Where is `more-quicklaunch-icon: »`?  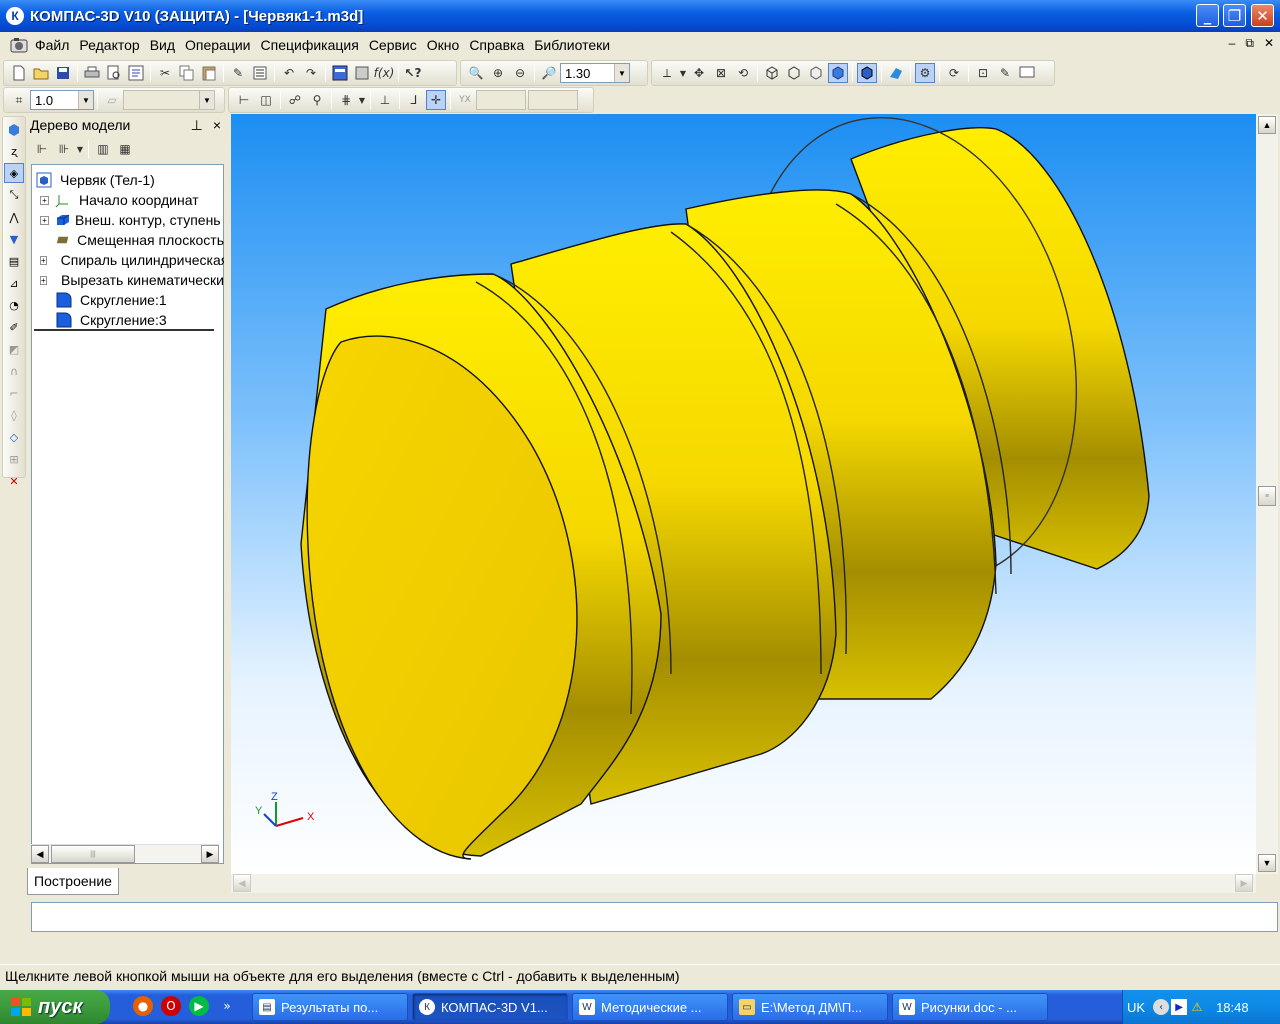 more-quicklaunch-icon: » is located at coordinates (227, 1006).